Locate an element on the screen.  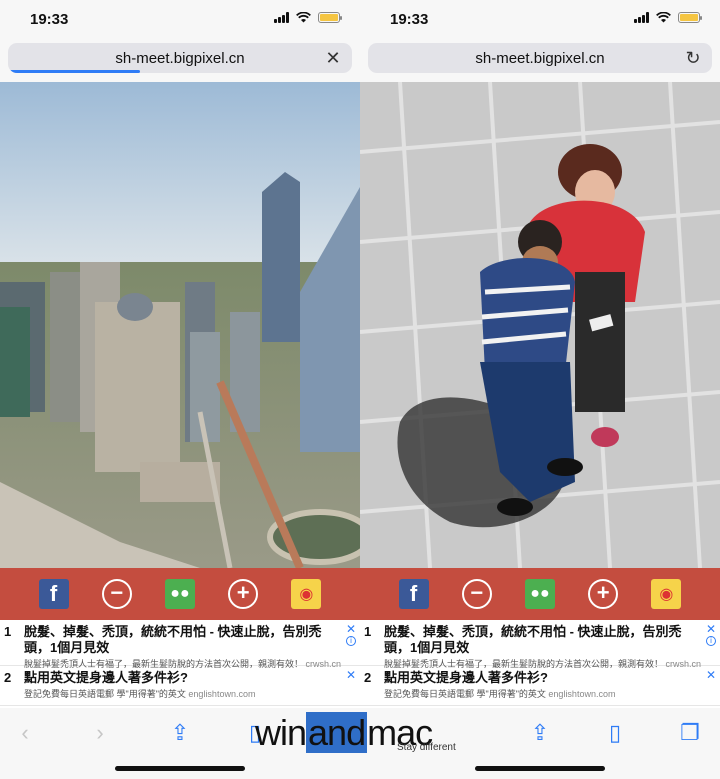
watermark-tagline: Stay different is located at coordinates (426, 747).